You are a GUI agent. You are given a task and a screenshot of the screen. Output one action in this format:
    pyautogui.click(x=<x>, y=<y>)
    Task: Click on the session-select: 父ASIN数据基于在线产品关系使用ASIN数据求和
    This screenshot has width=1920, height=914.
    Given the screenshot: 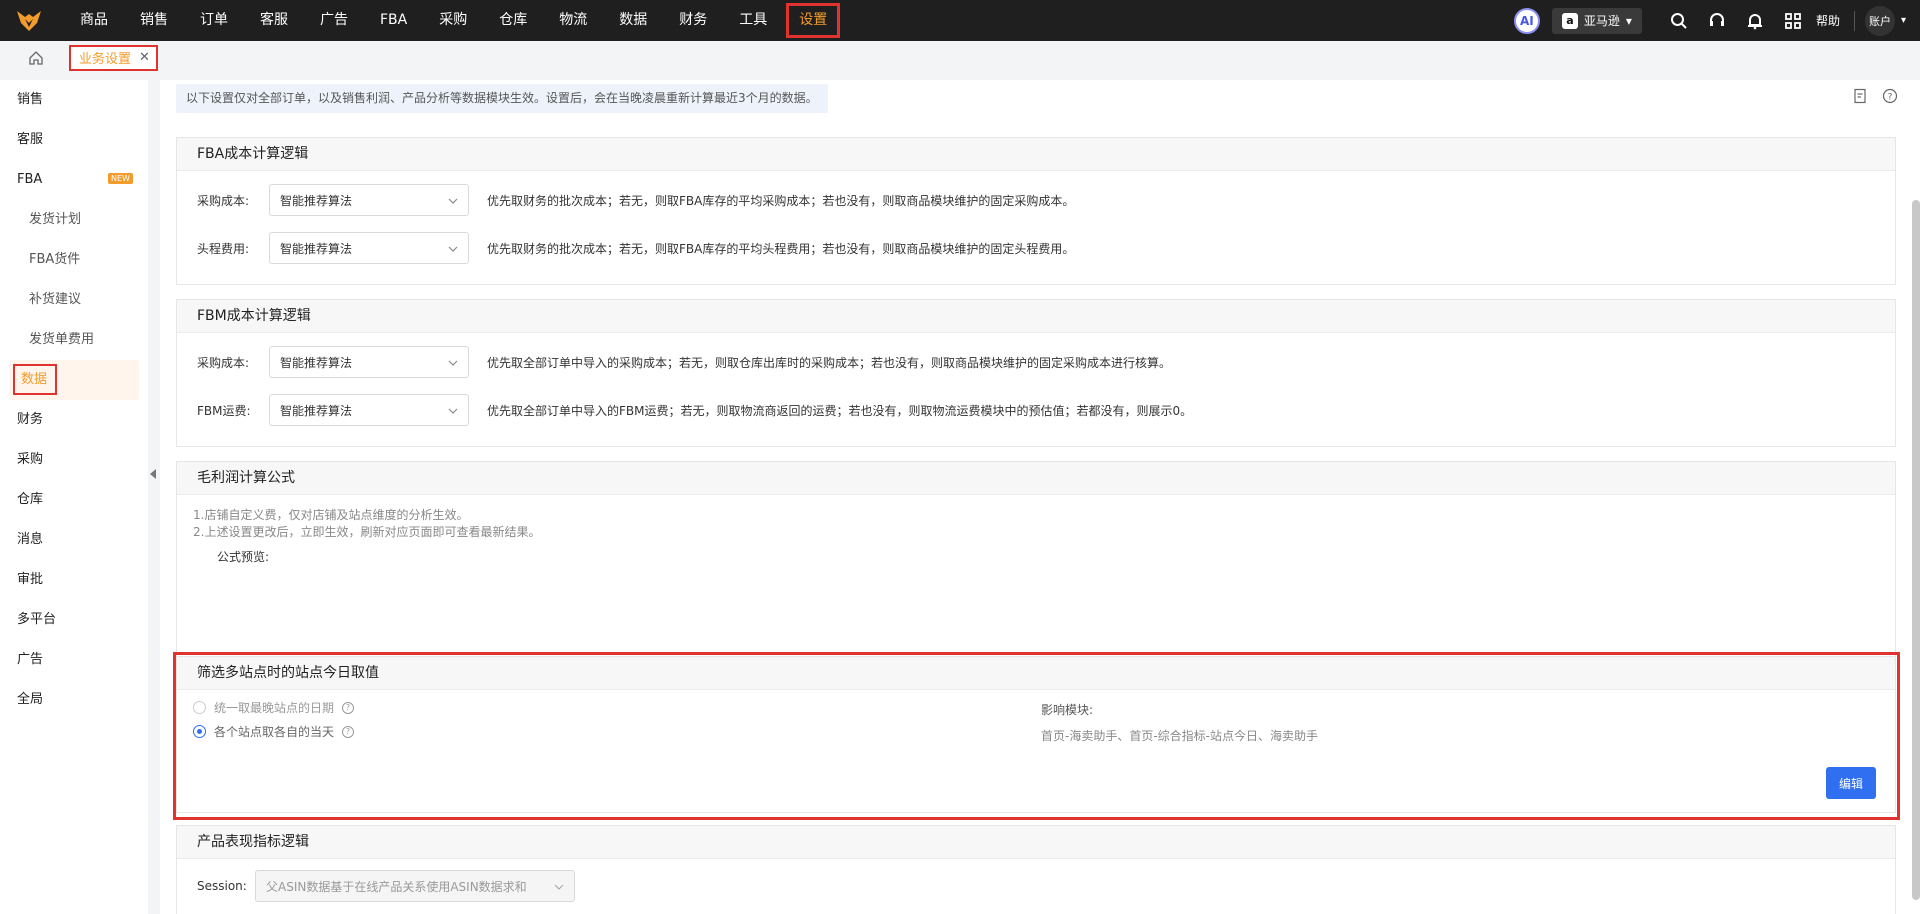 What is the action you would take?
    pyautogui.click(x=415, y=886)
    